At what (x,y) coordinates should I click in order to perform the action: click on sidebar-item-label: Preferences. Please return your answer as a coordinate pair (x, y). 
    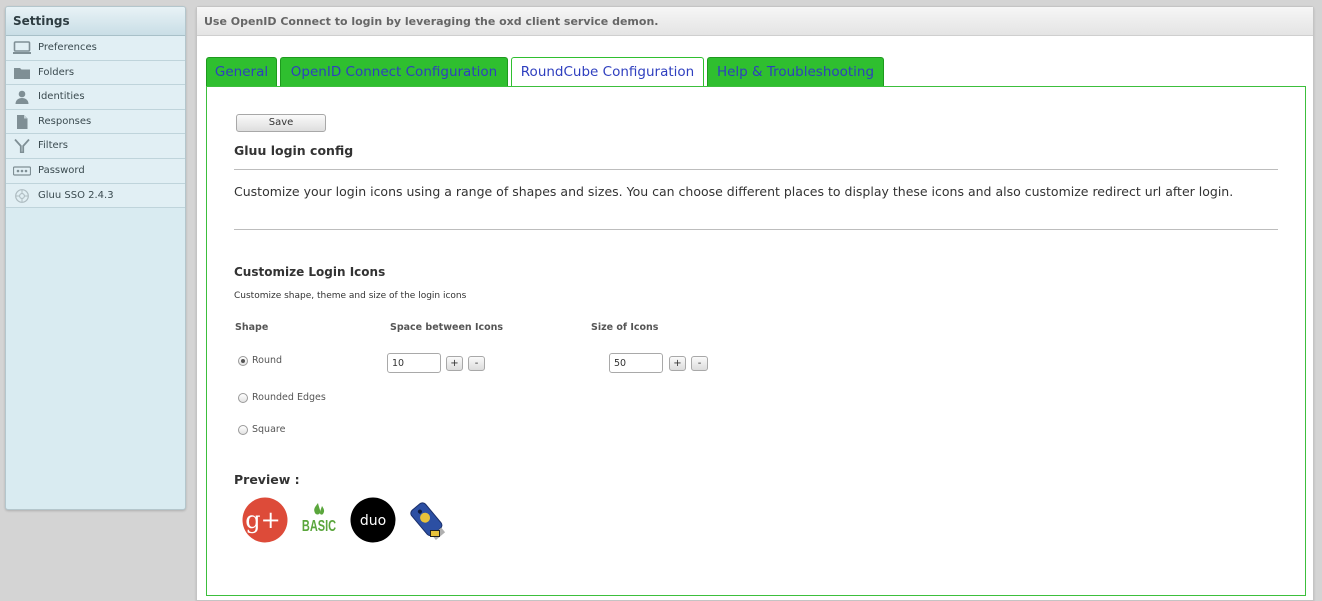
    Looking at the image, I should click on (67, 47).